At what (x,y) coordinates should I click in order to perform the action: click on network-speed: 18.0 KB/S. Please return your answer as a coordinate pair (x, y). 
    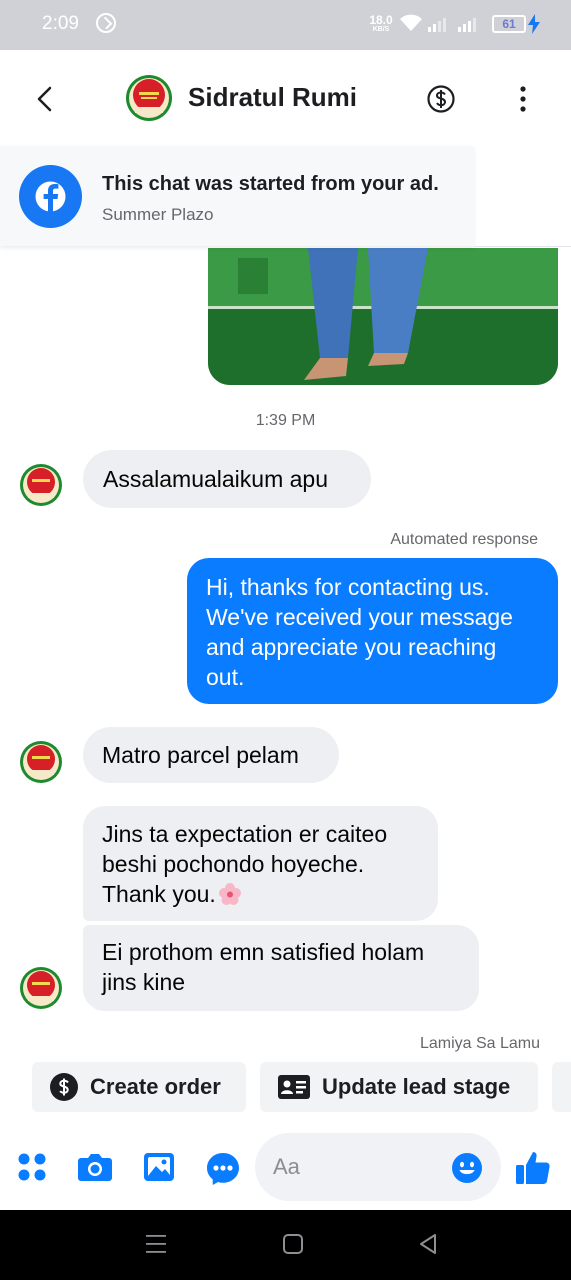
    Looking at the image, I should click on (381, 23).